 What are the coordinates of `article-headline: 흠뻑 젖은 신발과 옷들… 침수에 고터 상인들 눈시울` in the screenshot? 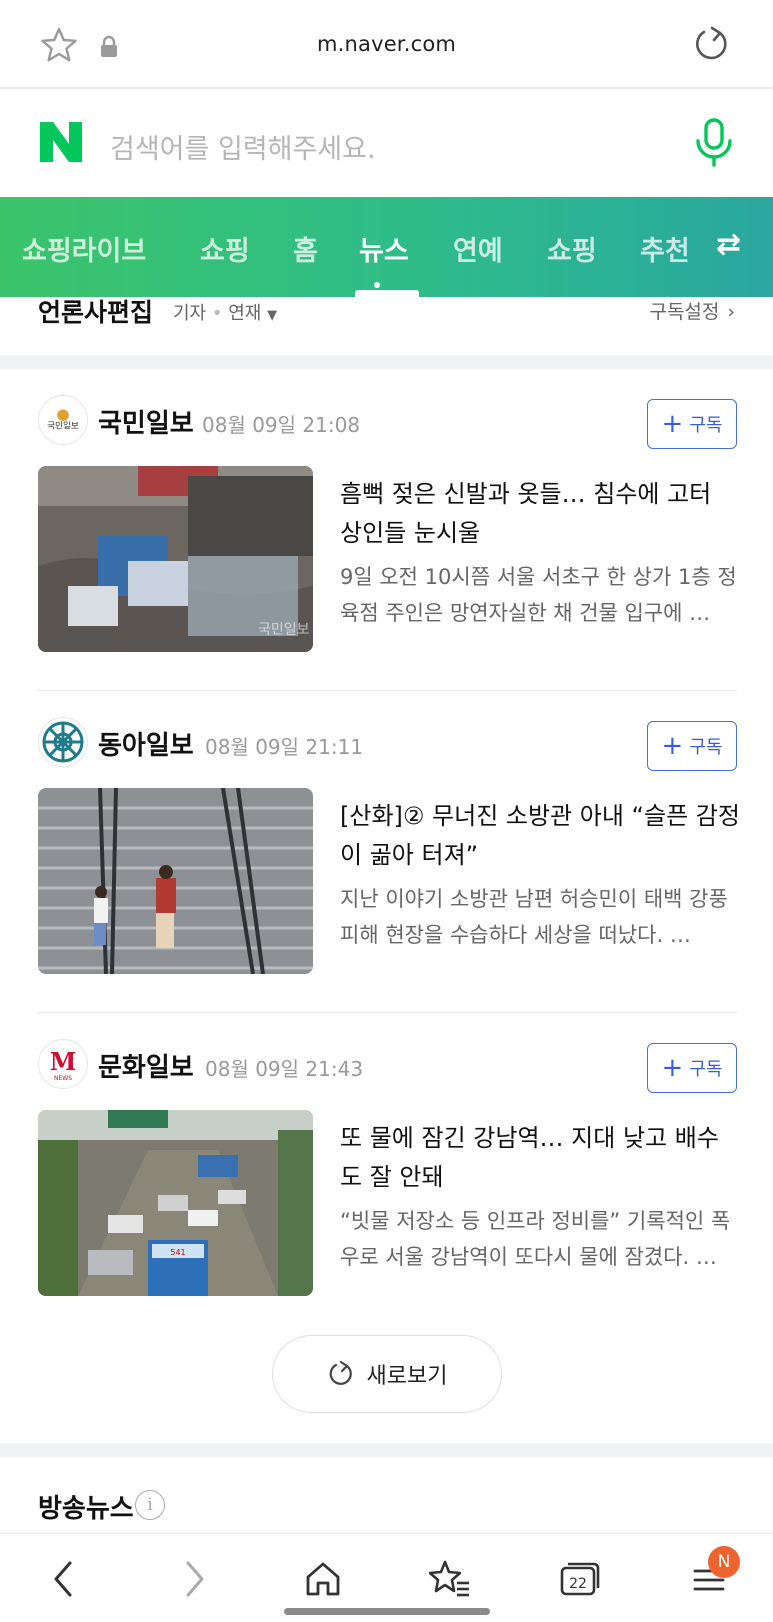 It's located at (540, 514).